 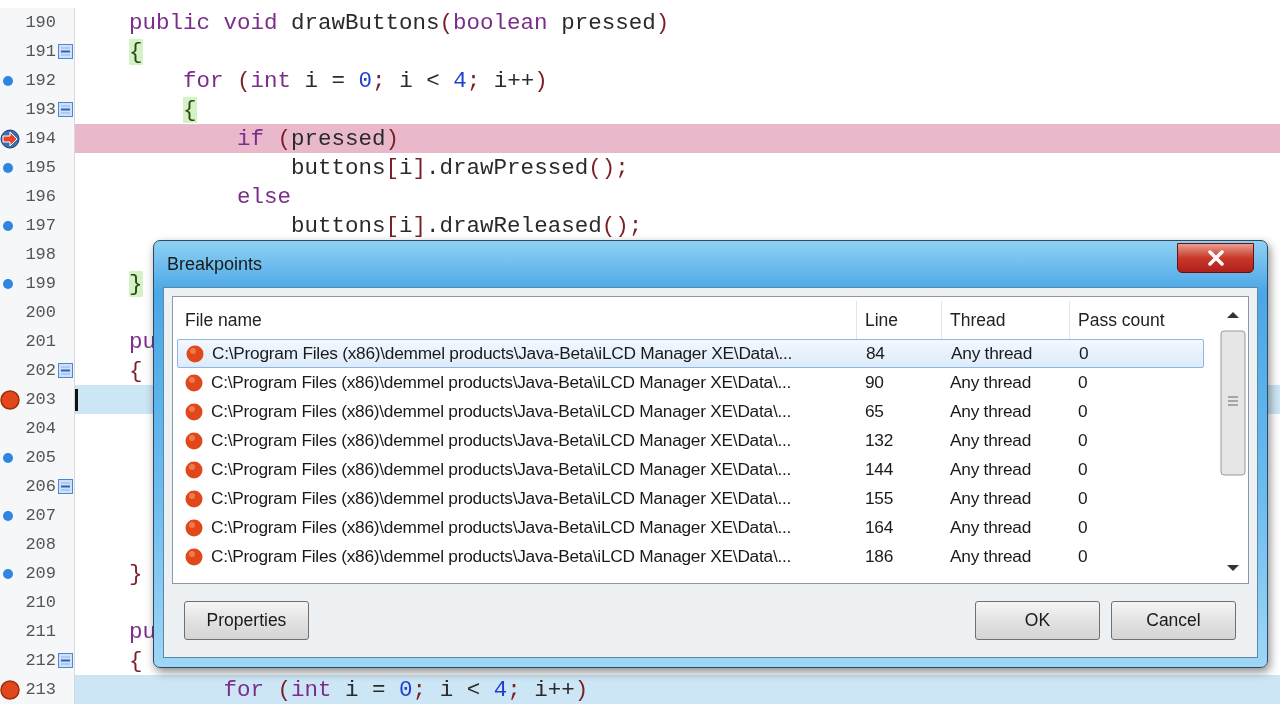 What do you see at coordinates (459, 167) in the screenshot?
I see `code-line: buttons[i].drawPressed();` at bounding box center [459, 167].